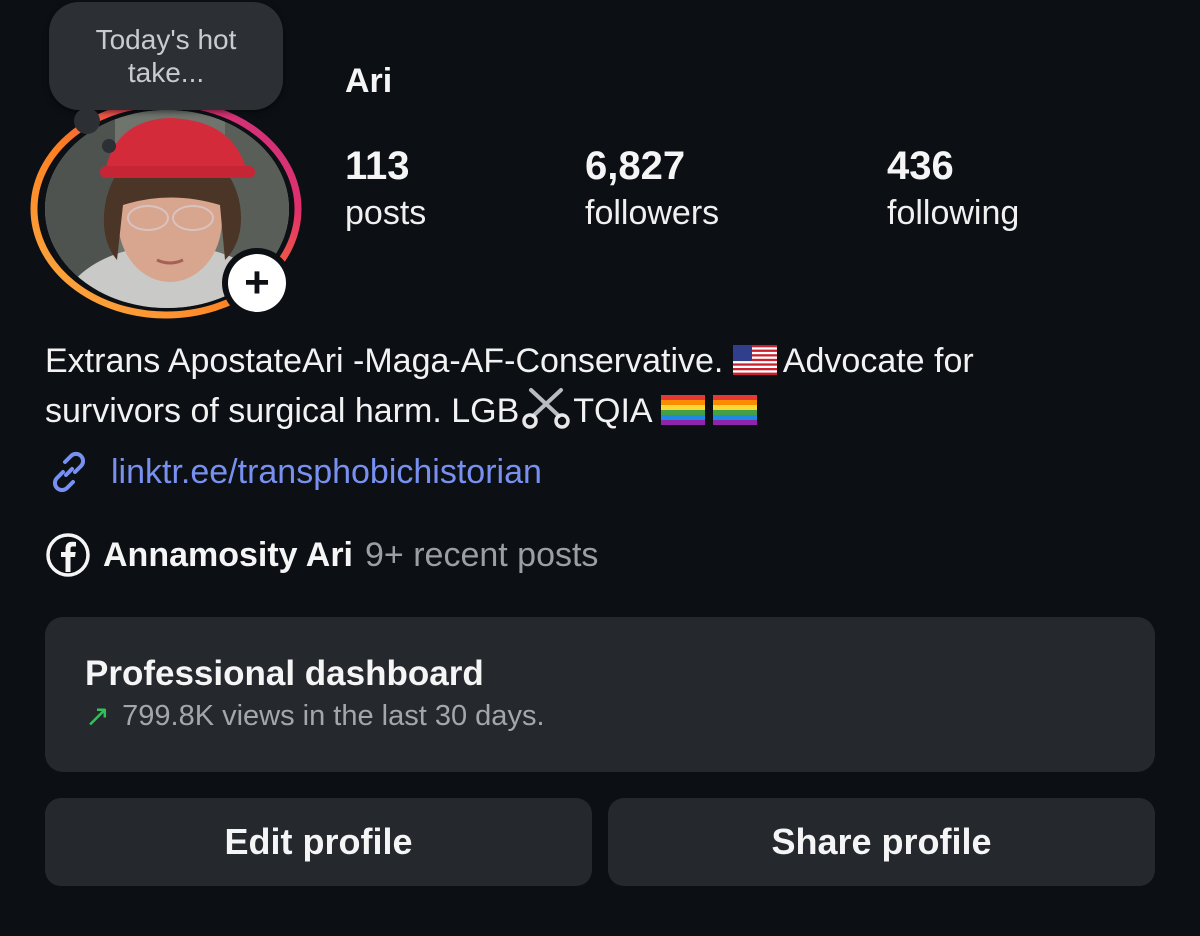  What do you see at coordinates (68, 555) in the screenshot?
I see `facebook-icon` at bounding box center [68, 555].